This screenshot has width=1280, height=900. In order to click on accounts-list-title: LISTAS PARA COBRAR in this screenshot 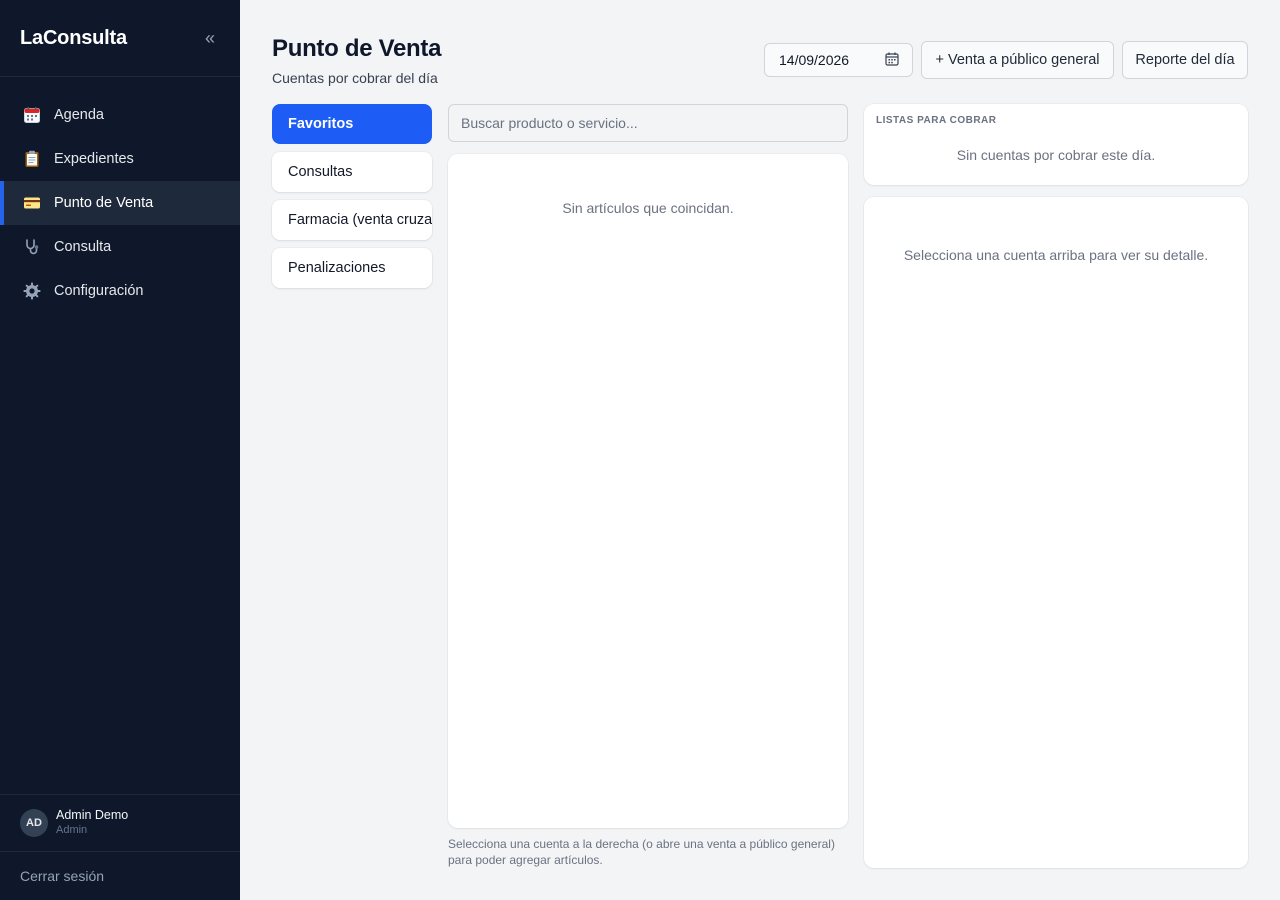, I will do `click(936, 120)`.